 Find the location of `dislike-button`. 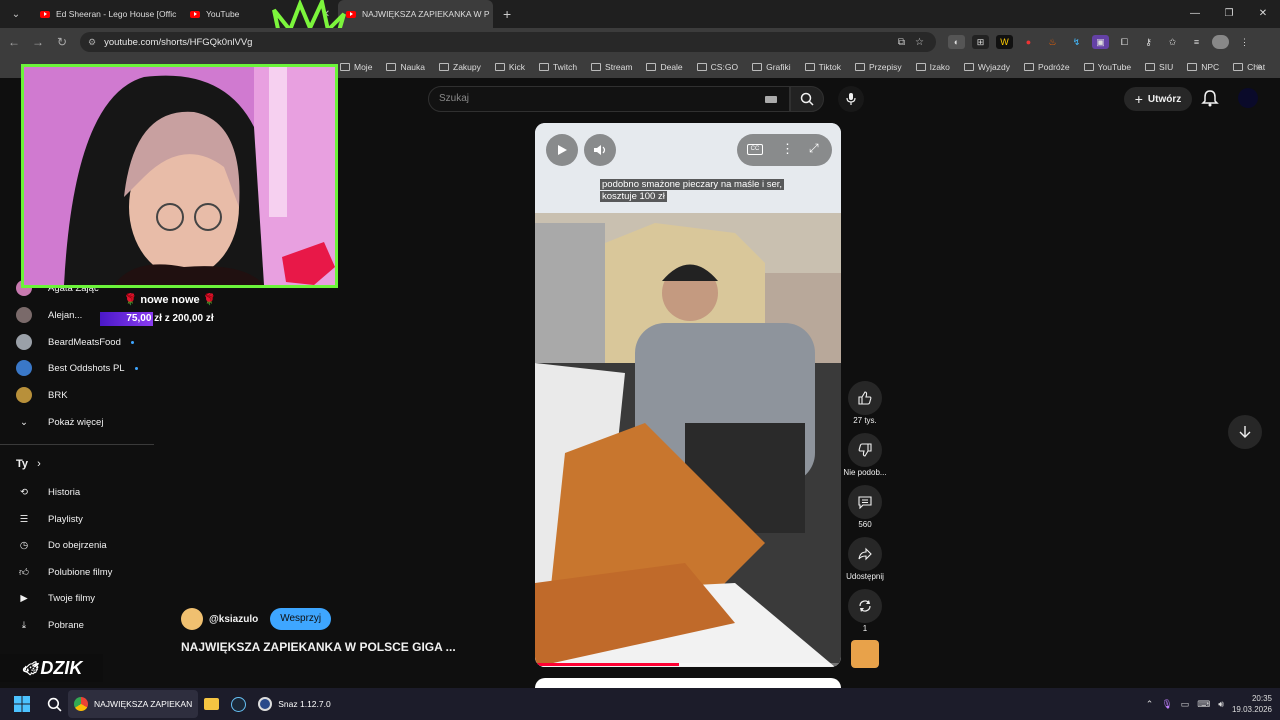

dislike-button is located at coordinates (865, 450).